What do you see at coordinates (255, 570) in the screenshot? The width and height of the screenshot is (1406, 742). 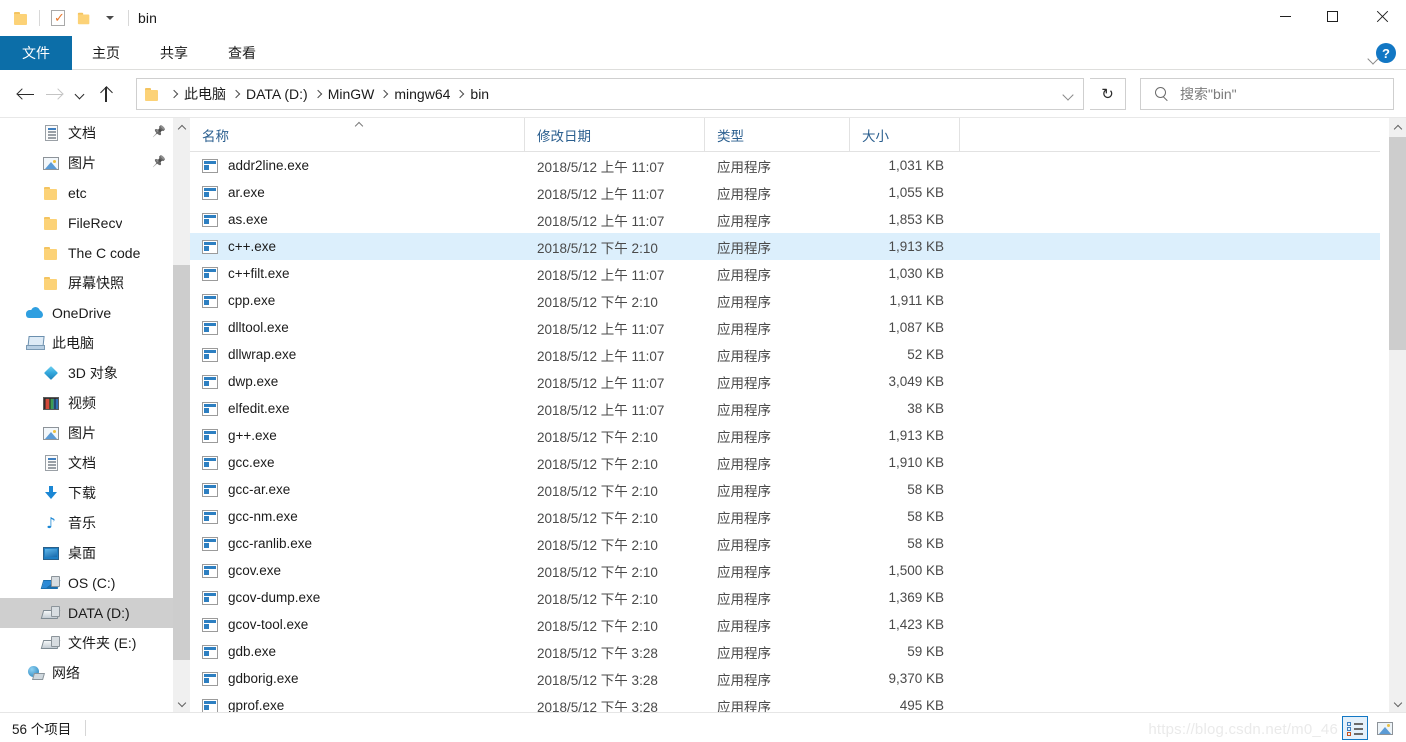 I see `file-name-label: gcov.exe` at bounding box center [255, 570].